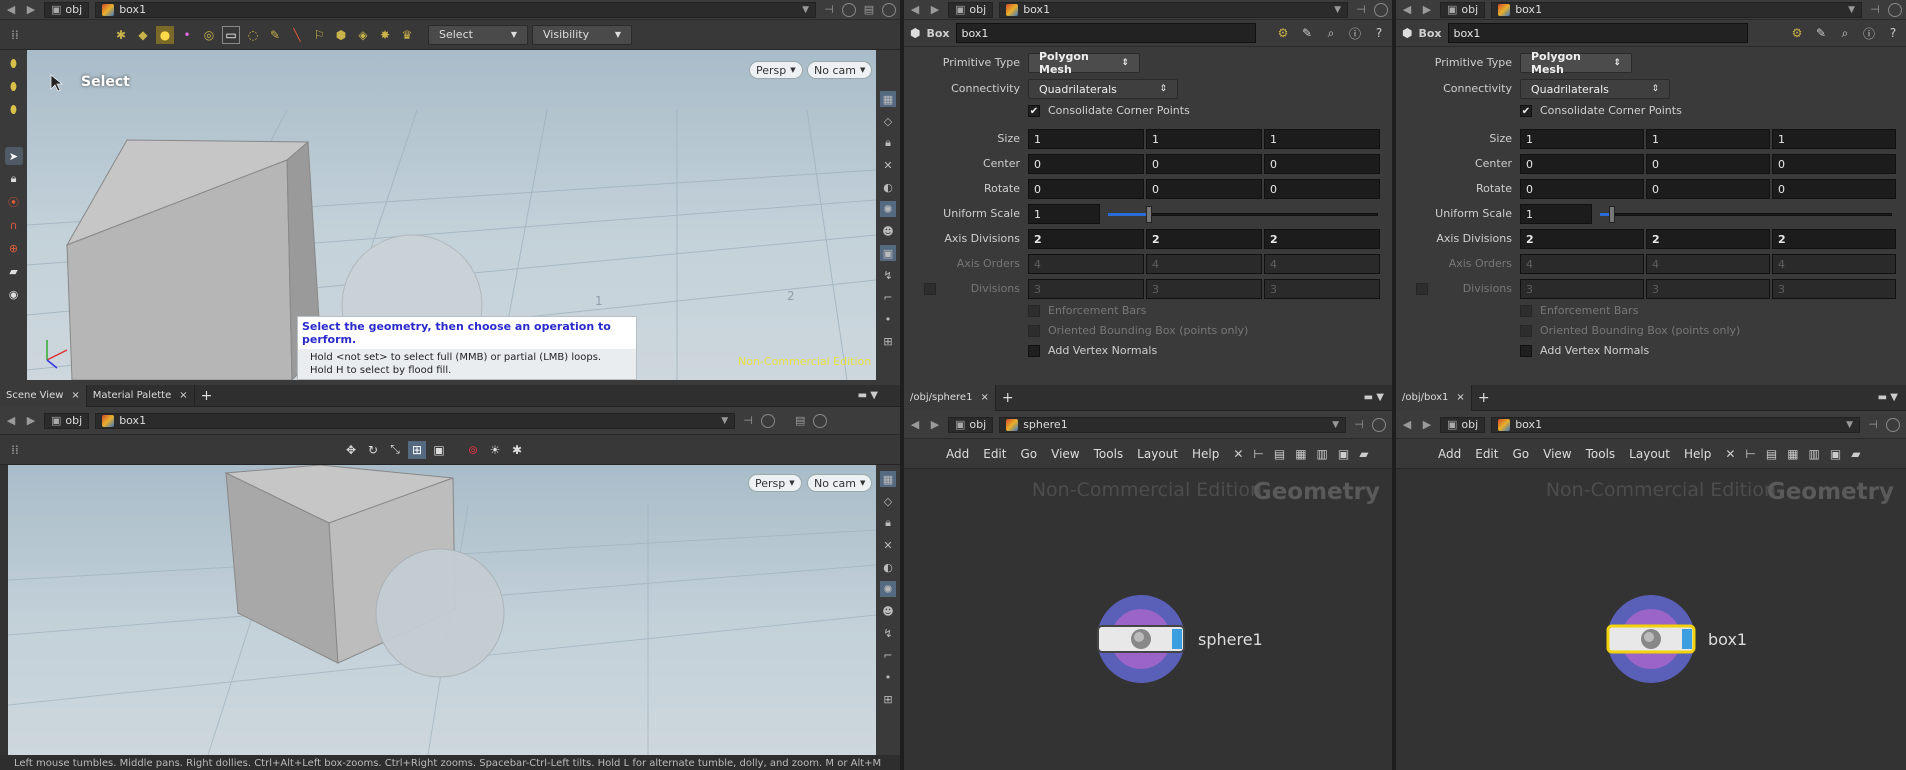  What do you see at coordinates (517, 450) in the screenshot?
I see `settings-icon: ✱` at bounding box center [517, 450].